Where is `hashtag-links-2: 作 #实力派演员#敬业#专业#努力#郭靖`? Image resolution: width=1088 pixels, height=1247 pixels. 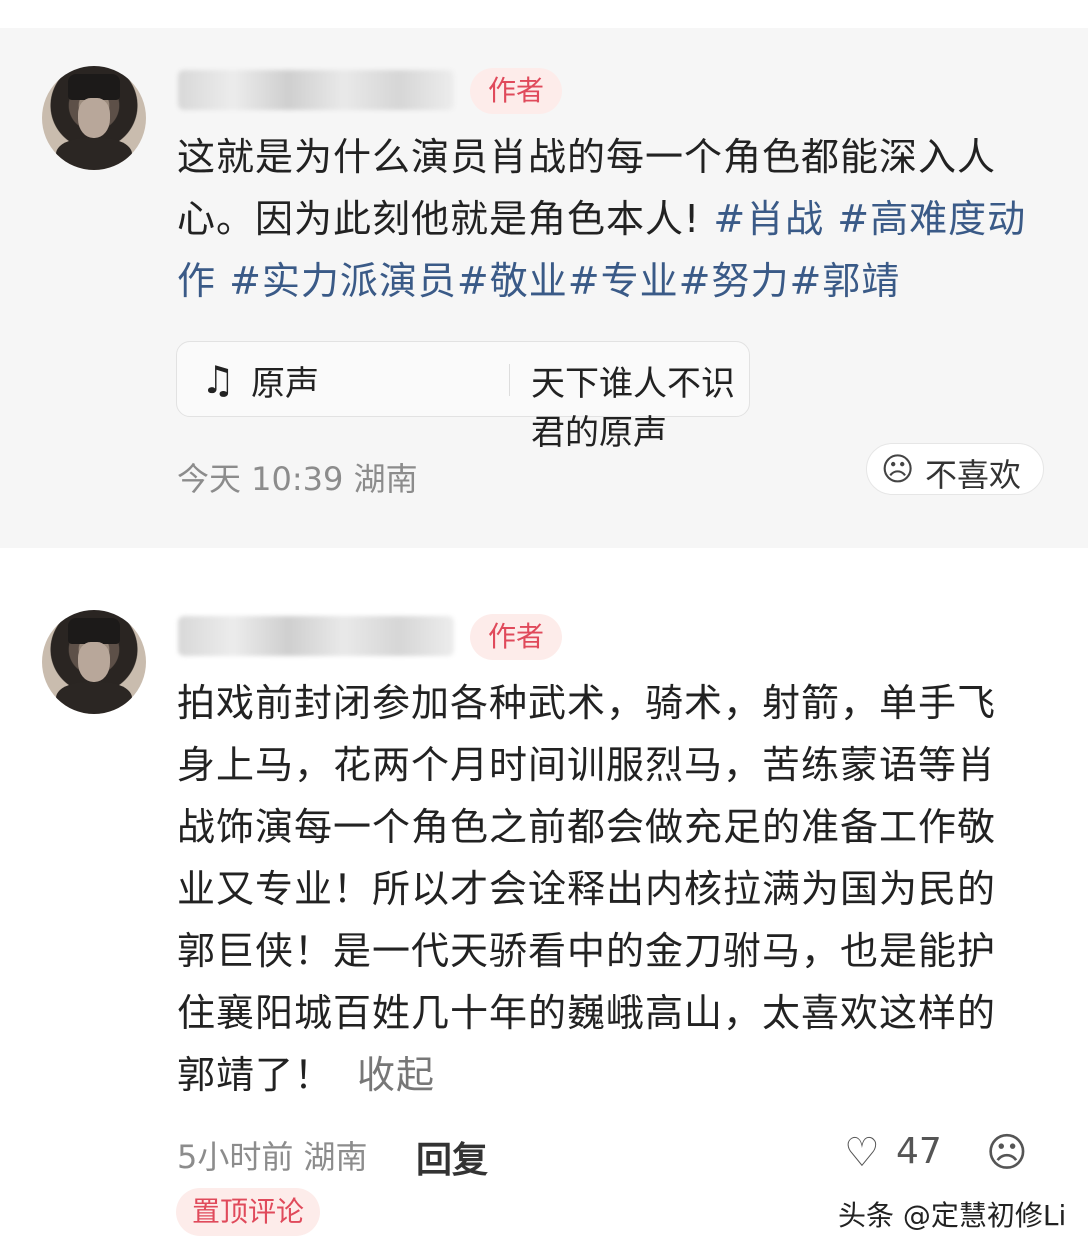
hashtag-links-2: 作 #实力派演员#敬业#专业#努力#郭靖 is located at coordinates (538, 281).